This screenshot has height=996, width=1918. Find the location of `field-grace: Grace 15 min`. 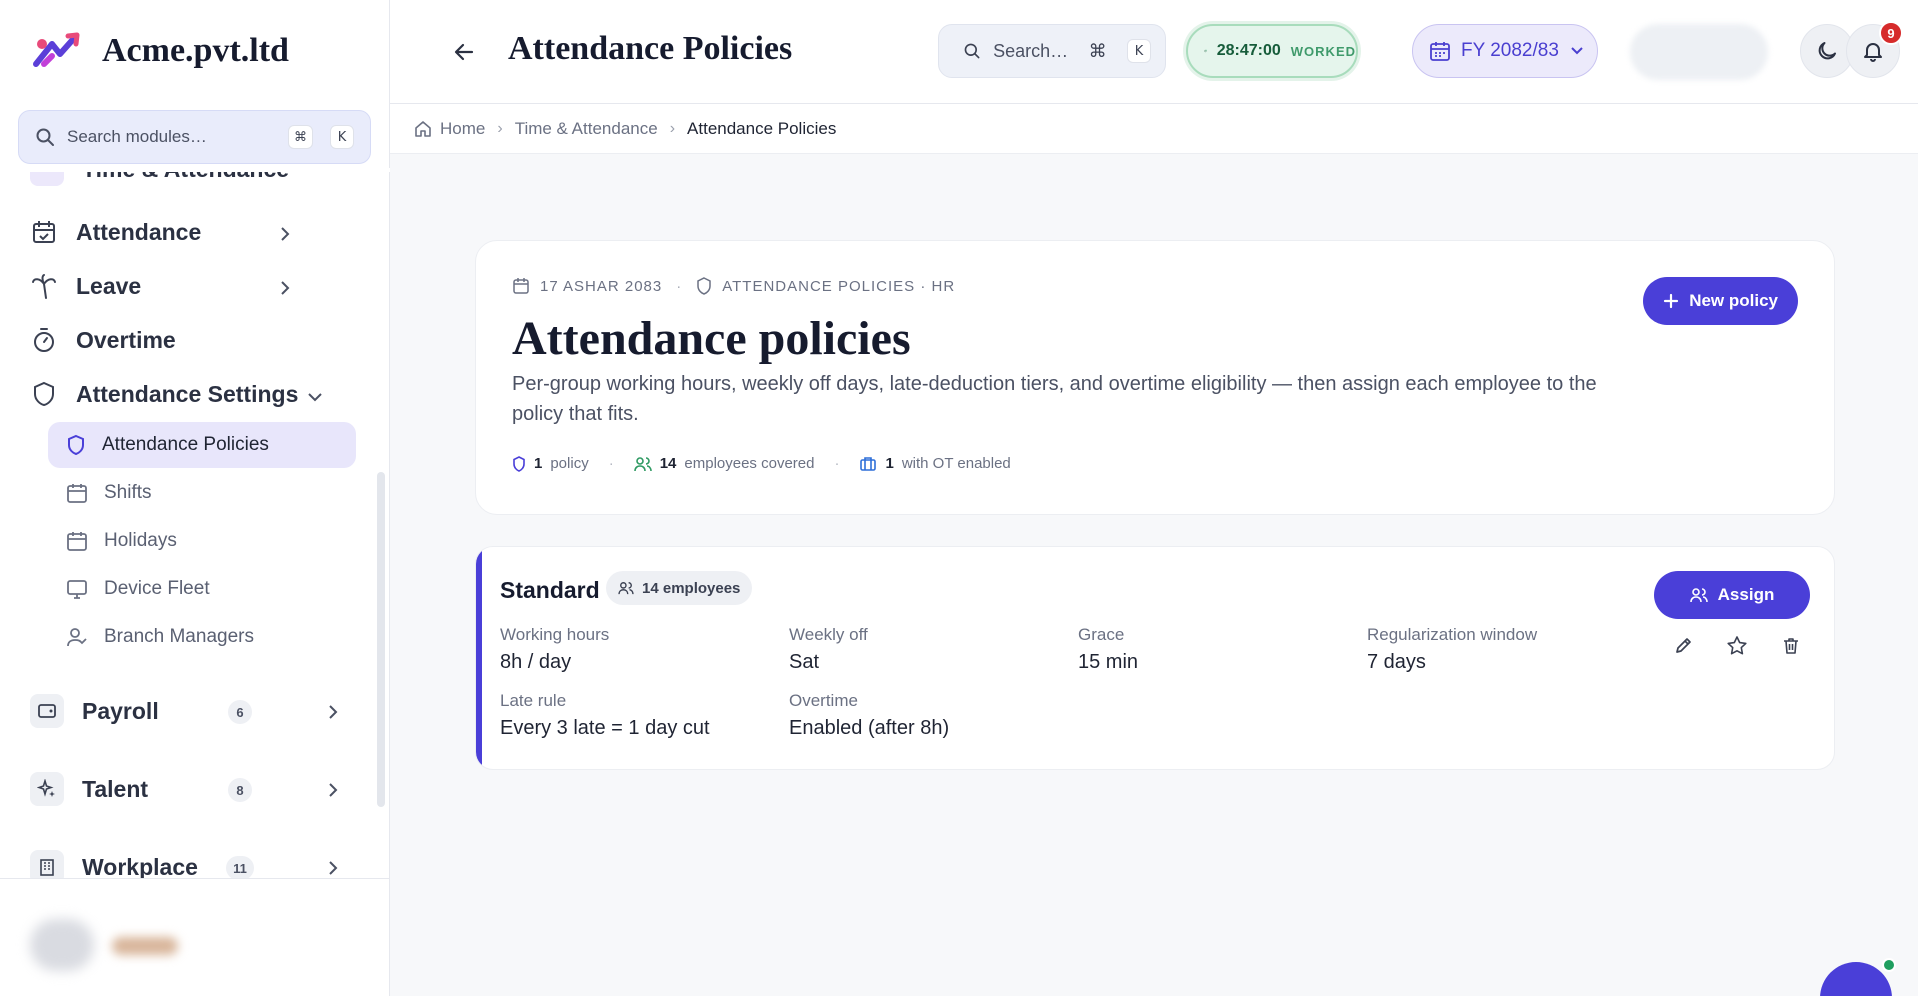

field-grace: Grace 15 min is located at coordinates (1108, 649).